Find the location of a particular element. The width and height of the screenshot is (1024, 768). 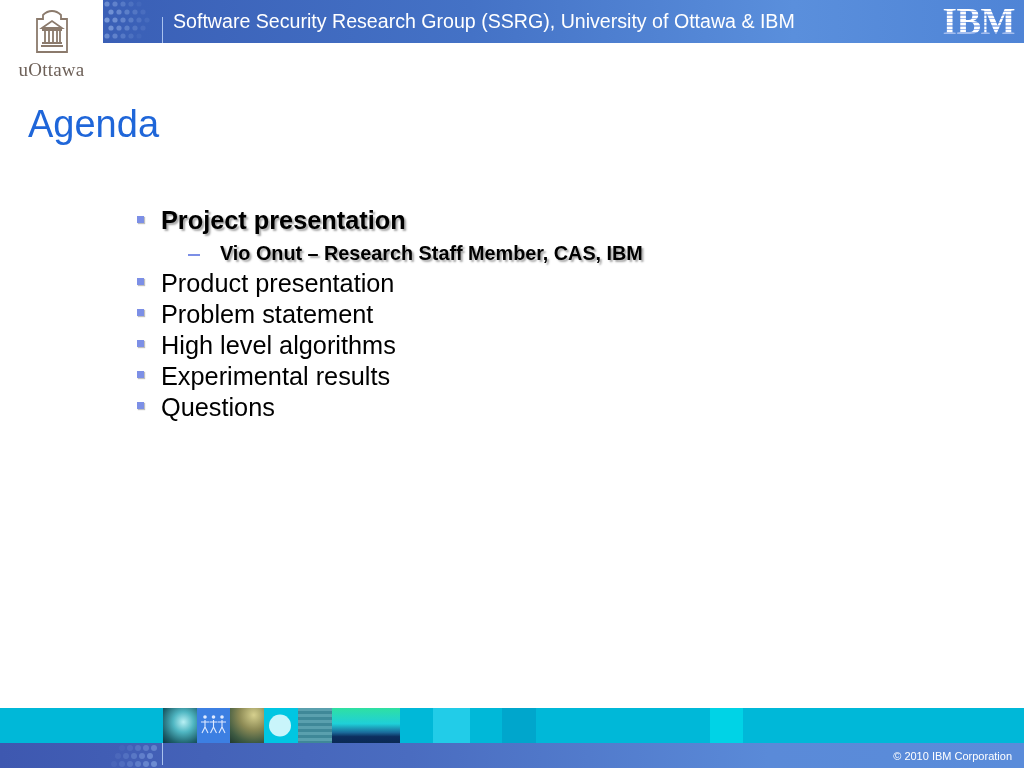

bullet-text: High level algorithms is located at coordinates (278, 344).